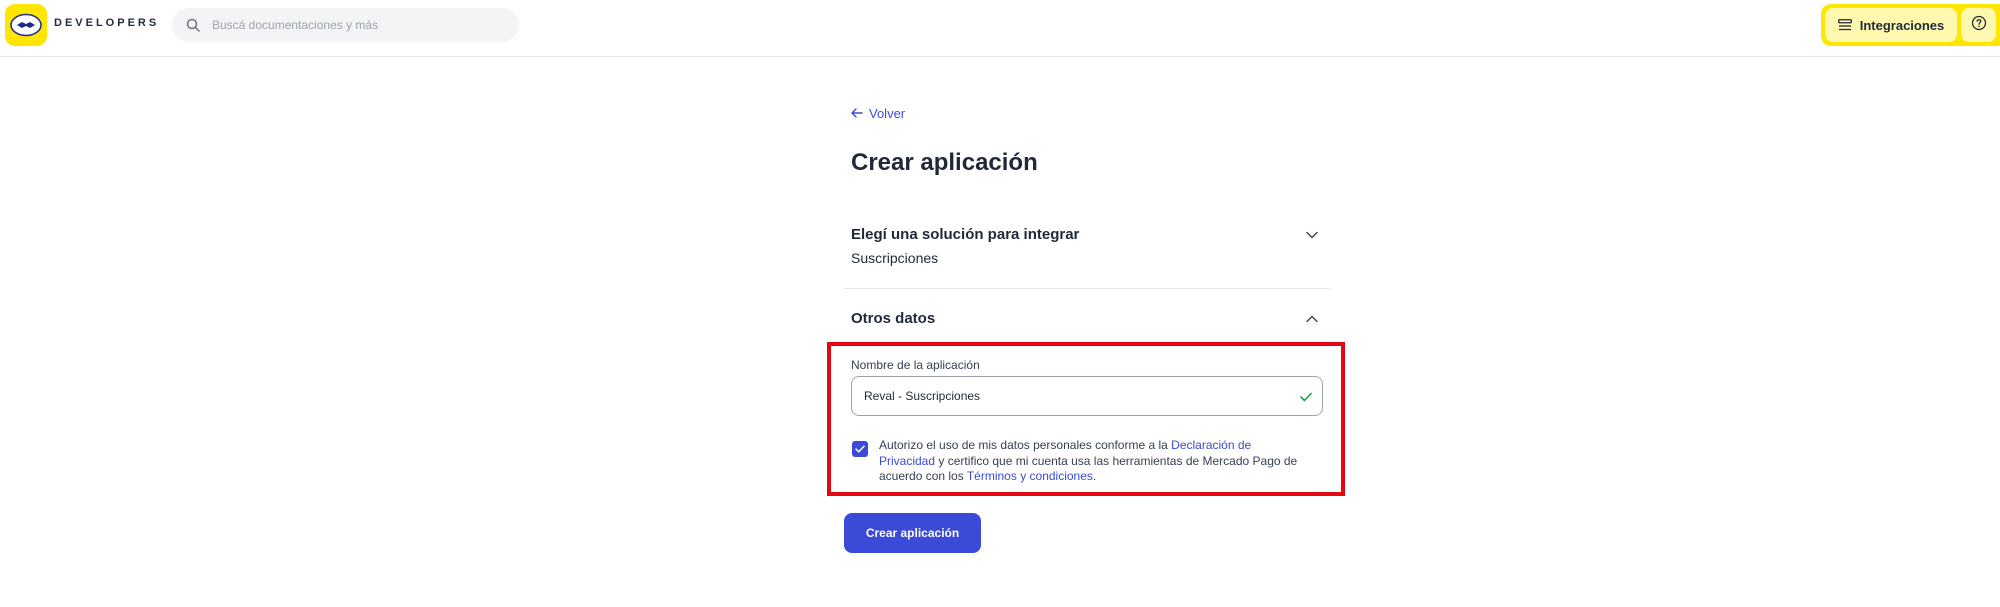  What do you see at coordinates (1087, 288) in the screenshot?
I see `section-divider` at bounding box center [1087, 288].